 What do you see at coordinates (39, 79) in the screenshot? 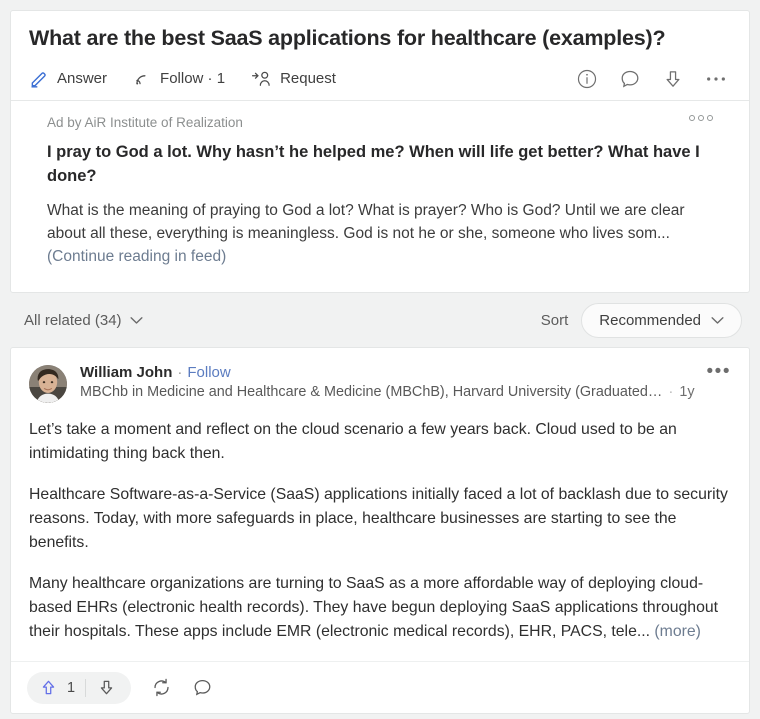
I see `pencil-edit-icon` at bounding box center [39, 79].